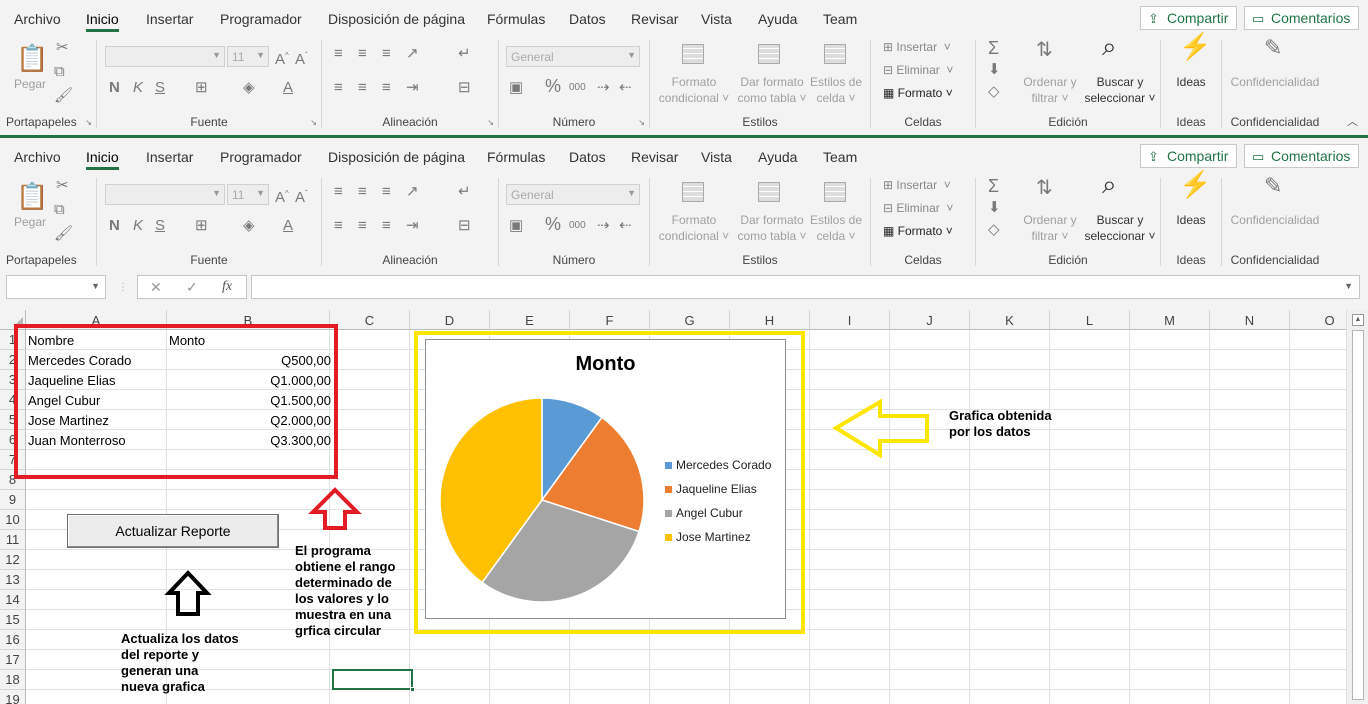  What do you see at coordinates (573, 56) in the screenshot?
I see `number-format-combo: General ▼` at bounding box center [573, 56].